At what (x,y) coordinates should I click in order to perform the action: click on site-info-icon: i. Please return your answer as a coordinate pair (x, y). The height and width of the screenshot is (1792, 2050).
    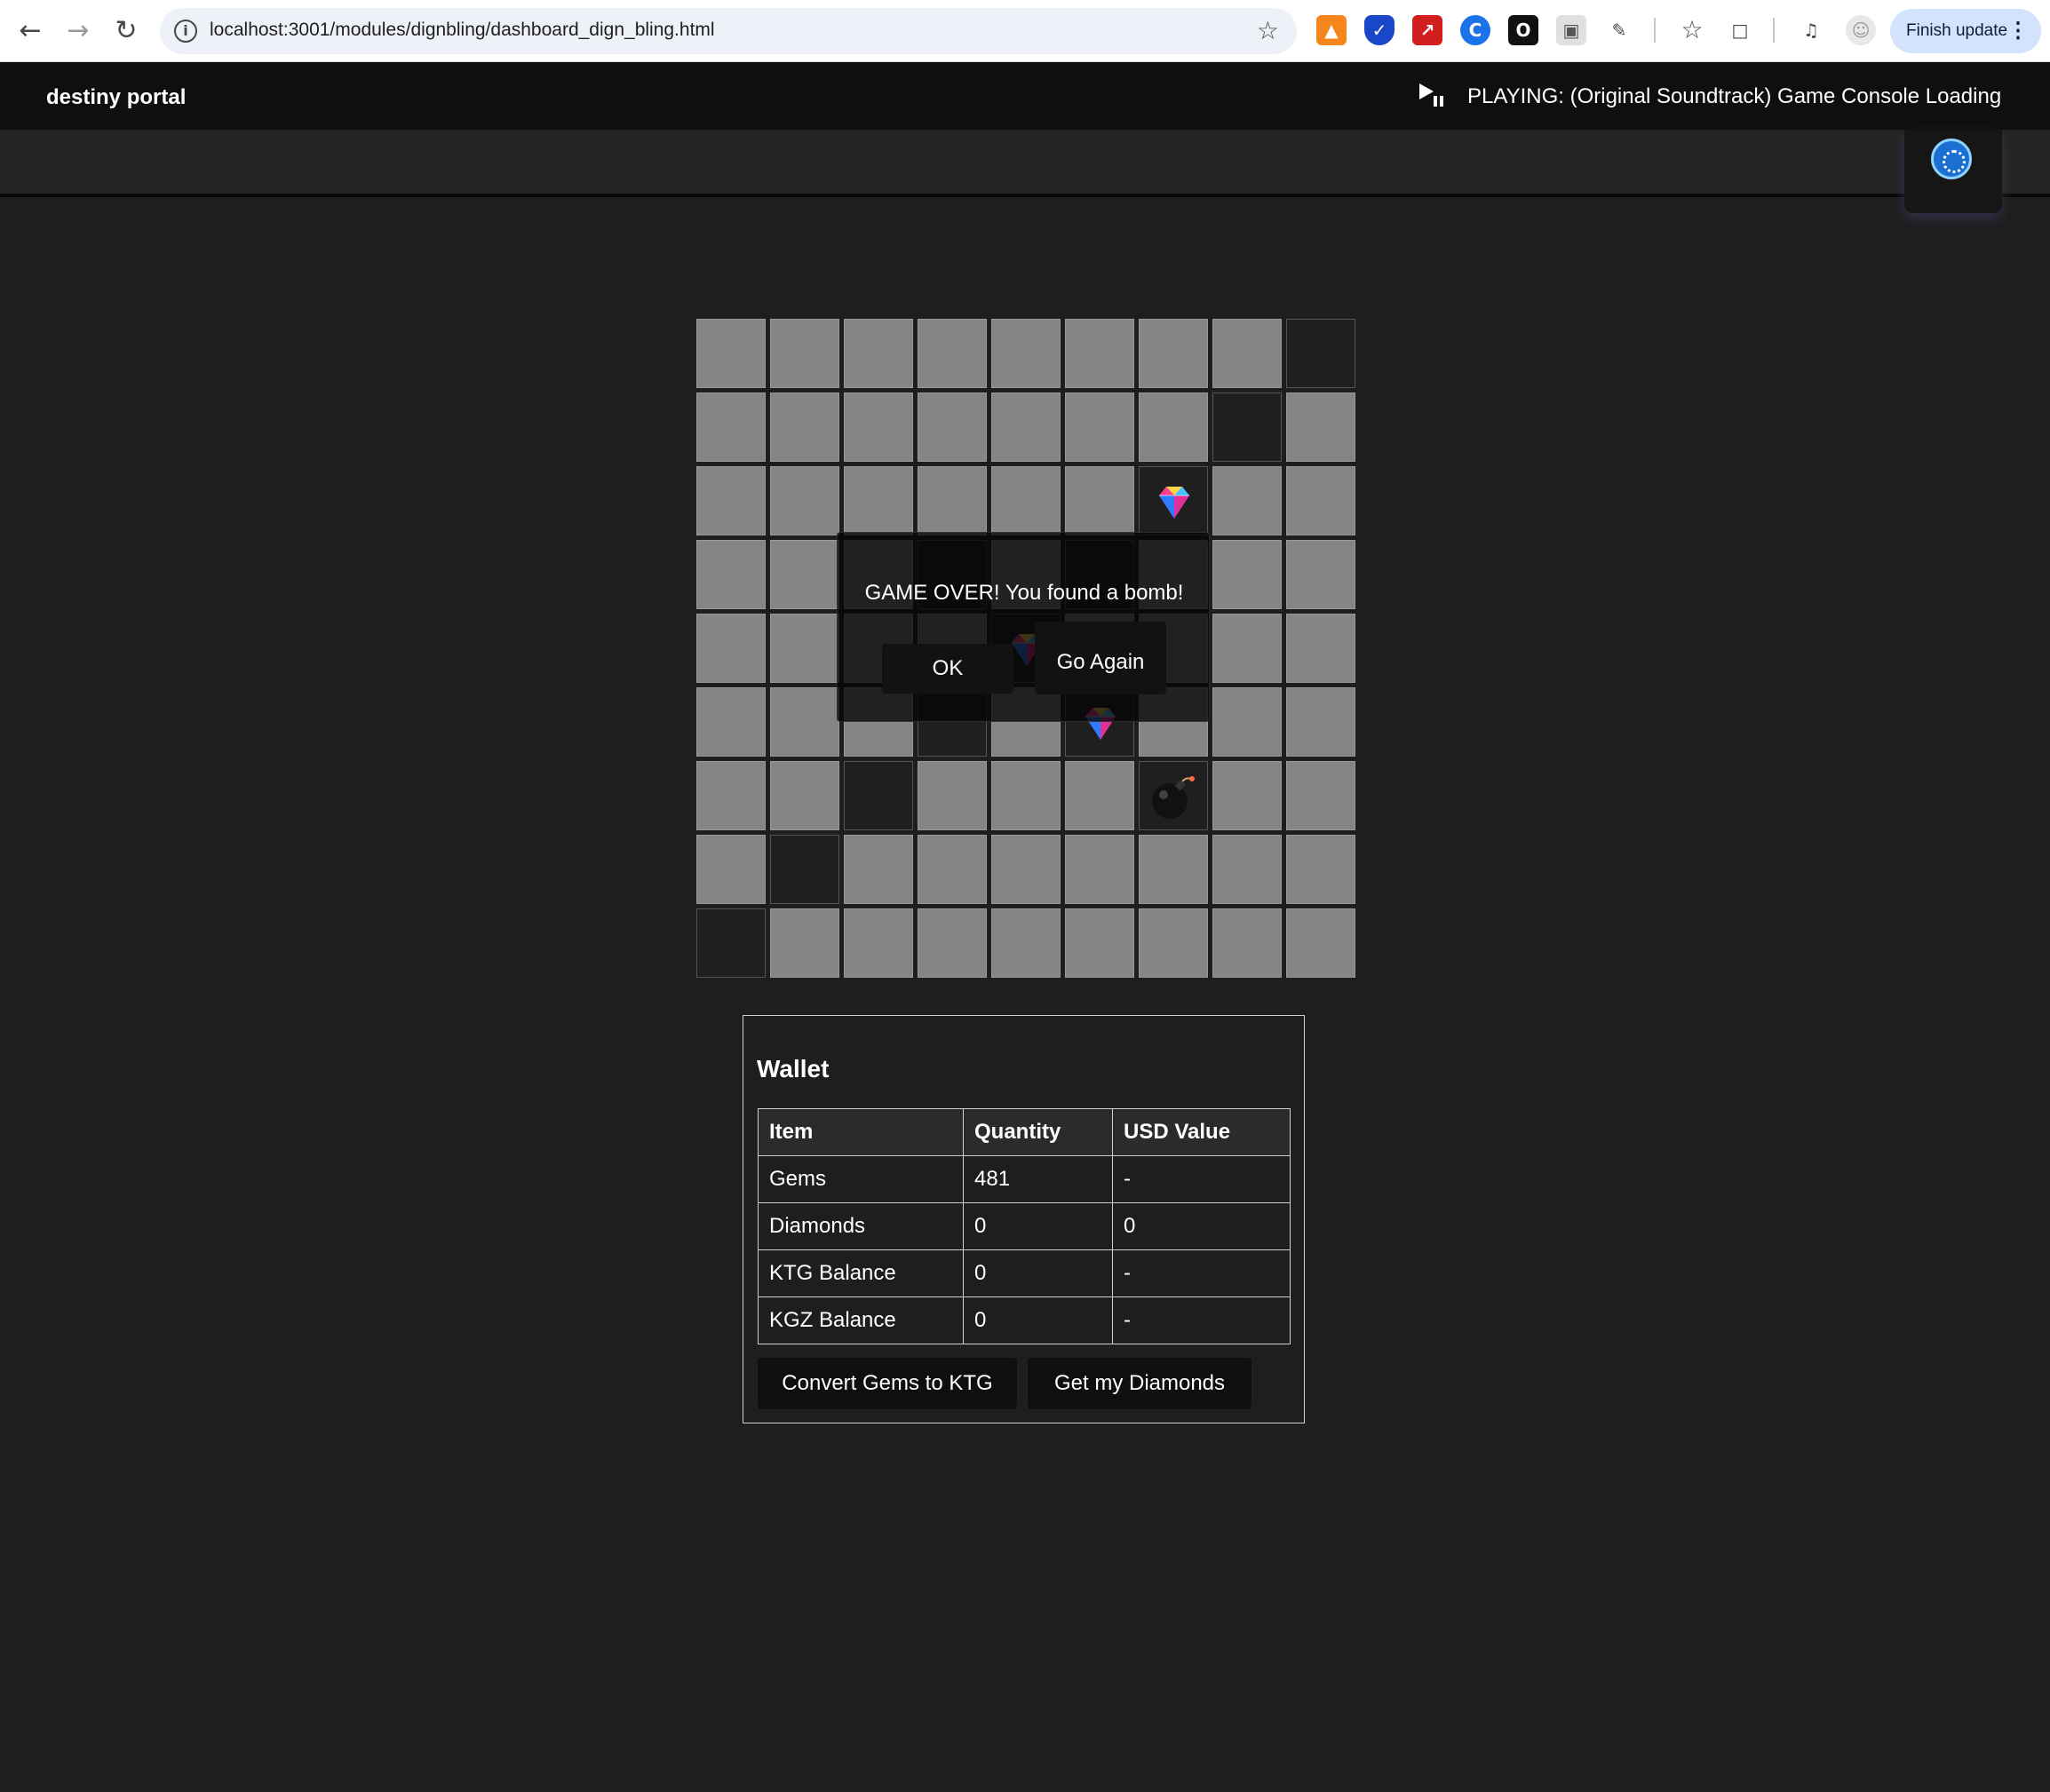
    Looking at the image, I should click on (185, 31).